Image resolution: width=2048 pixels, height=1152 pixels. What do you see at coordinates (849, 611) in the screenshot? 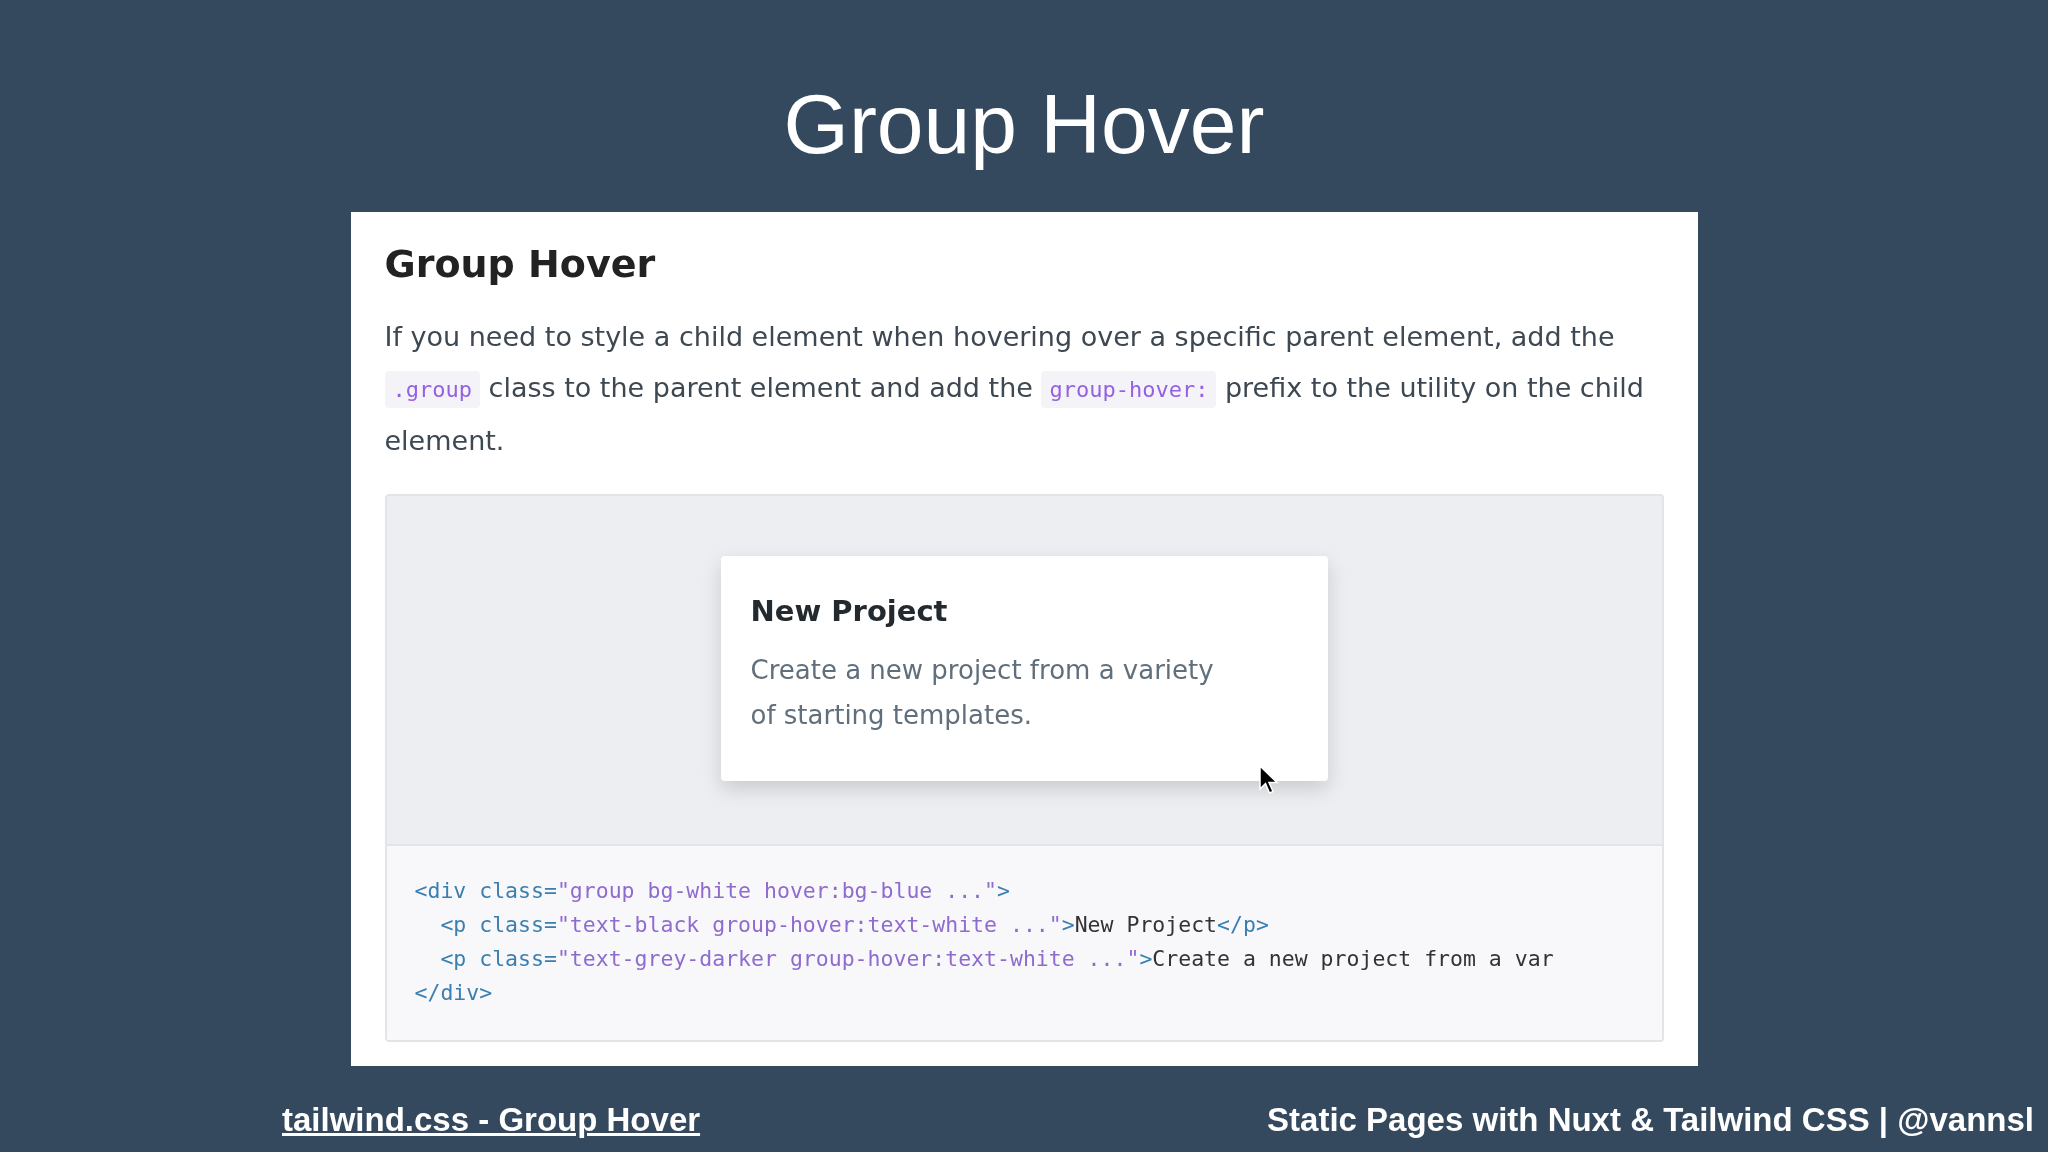
I see `card-title: New Project` at bounding box center [849, 611].